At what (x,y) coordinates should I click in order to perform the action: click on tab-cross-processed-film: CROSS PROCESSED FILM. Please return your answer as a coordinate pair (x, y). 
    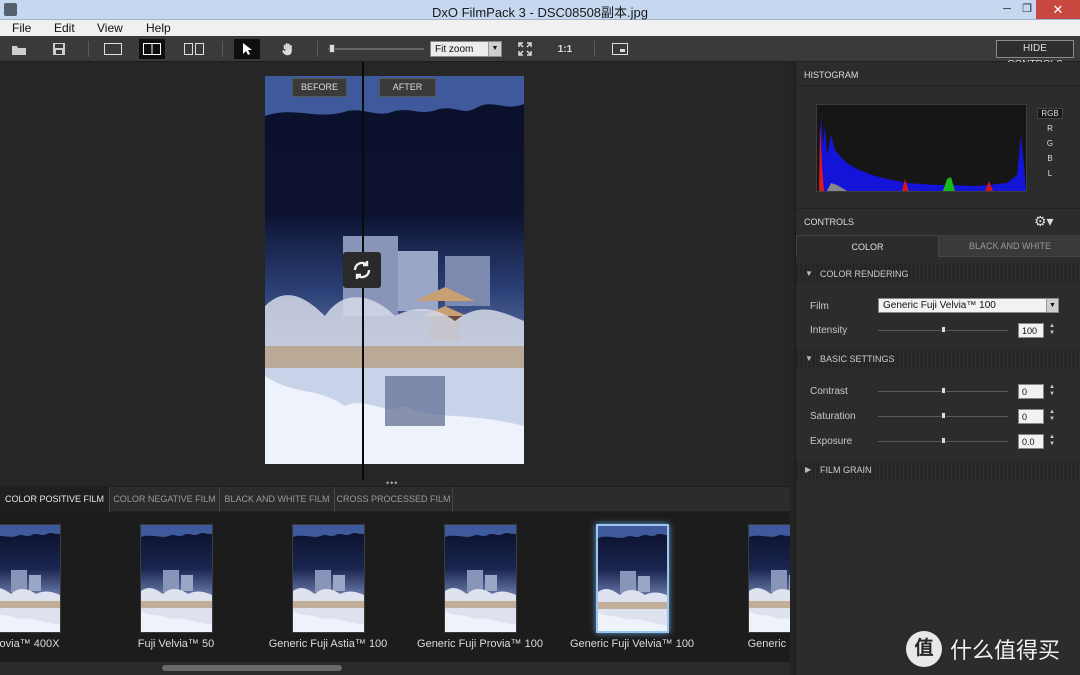
    Looking at the image, I should click on (394, 499).